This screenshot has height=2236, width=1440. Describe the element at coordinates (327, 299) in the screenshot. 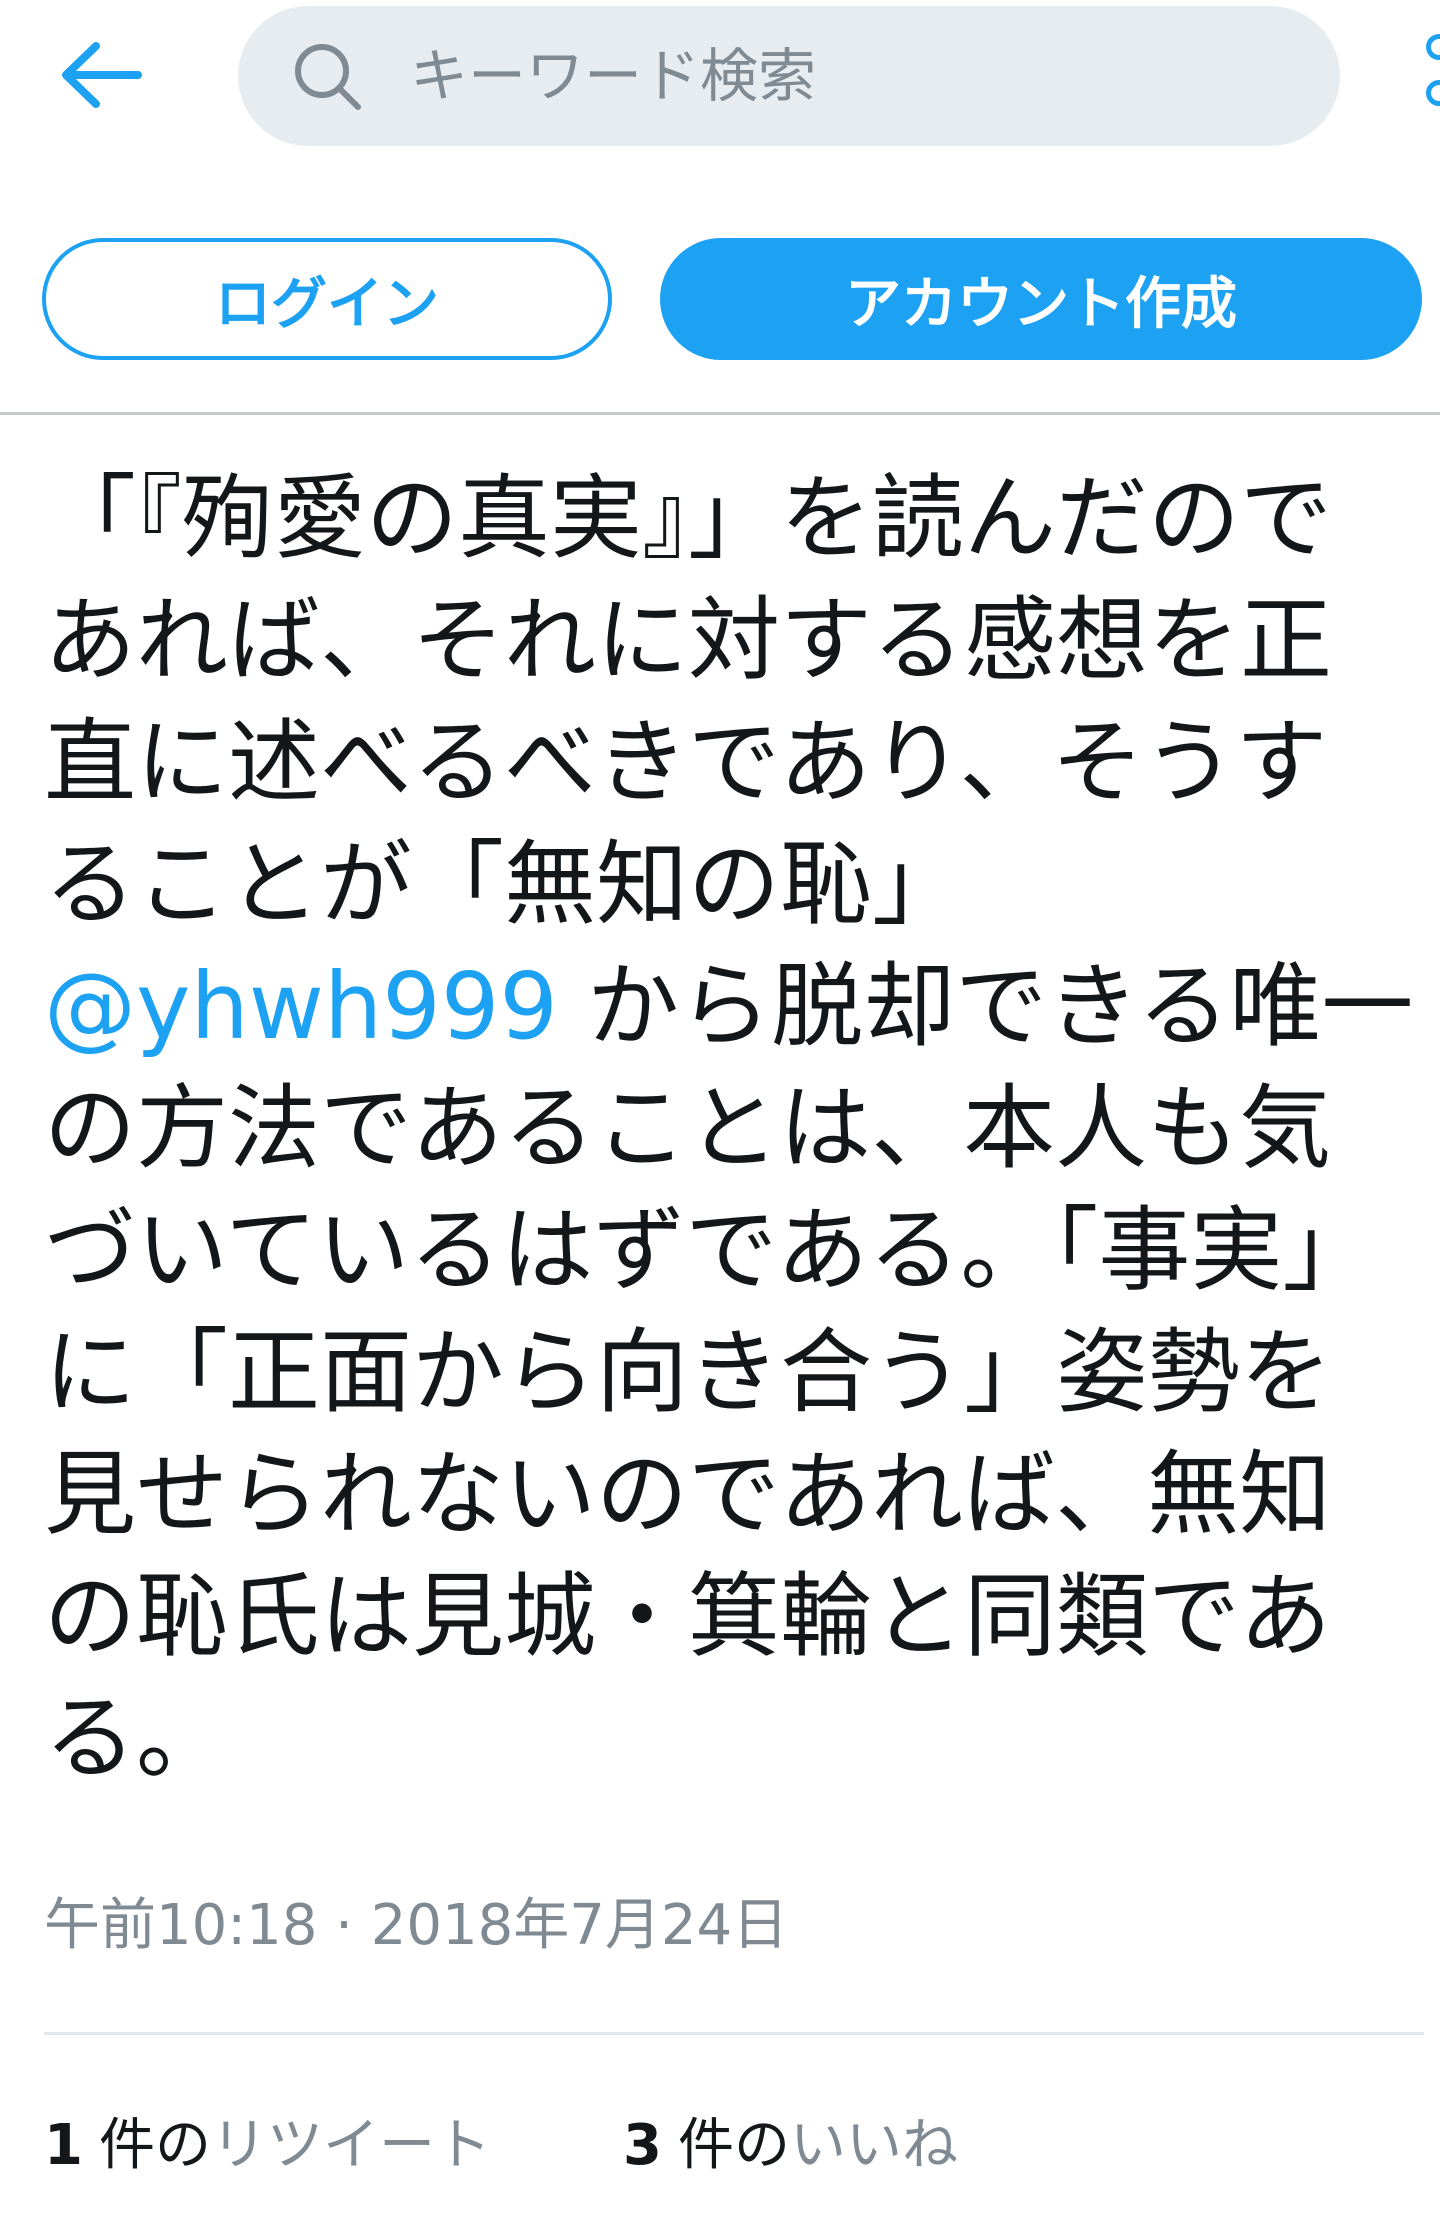

I see `login-button: ログイン` at that location.